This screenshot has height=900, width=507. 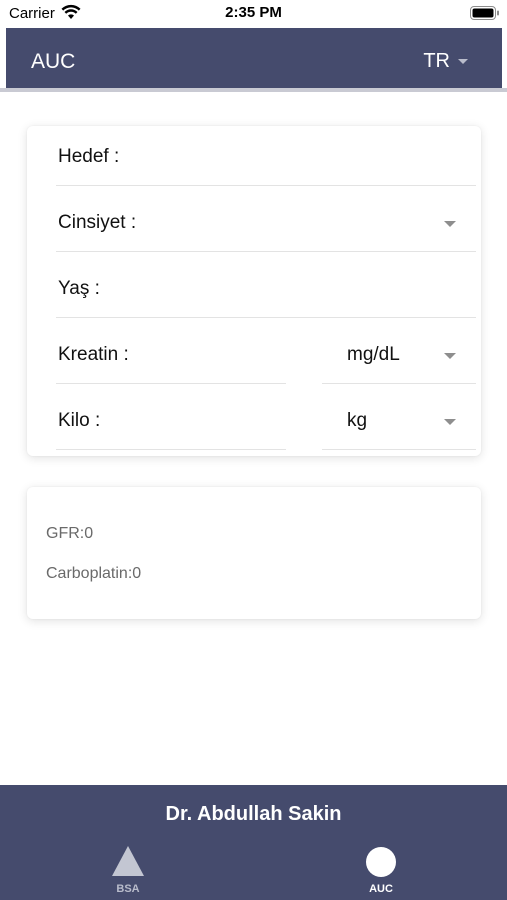 What do you see at coordinates (128, 861) in the screenshot?
I see `triangle-icon` at bounding box center [128, 861].